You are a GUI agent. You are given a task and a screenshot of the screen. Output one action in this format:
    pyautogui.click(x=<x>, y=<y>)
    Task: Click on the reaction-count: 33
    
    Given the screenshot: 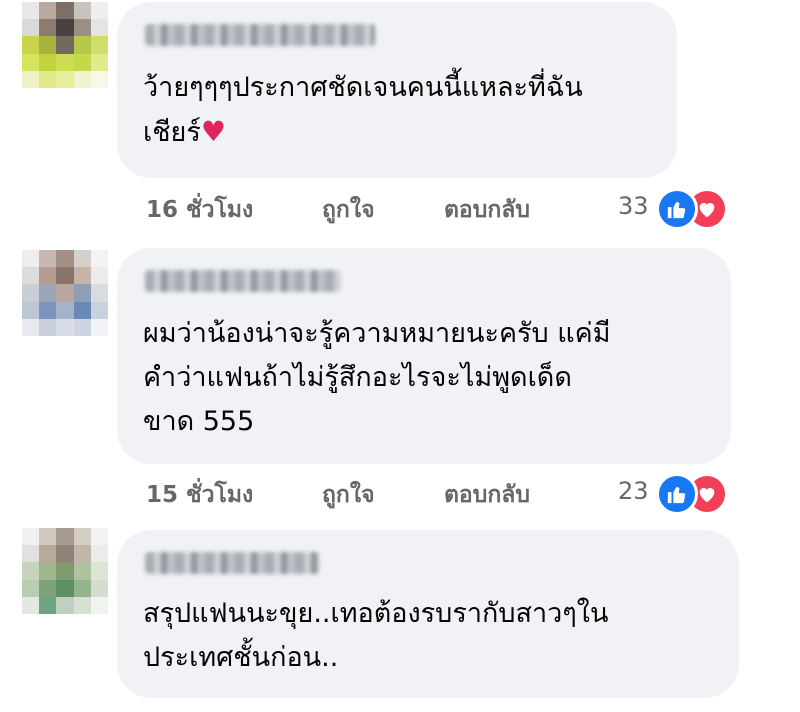 What is the action you would take?
    pyautogui.click(x=633, y=206)
    